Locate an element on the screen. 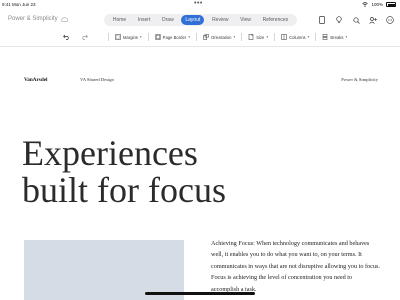 The width and height of the screenshot is (400, 300). columns-icon is located at coordinates (284, 37).